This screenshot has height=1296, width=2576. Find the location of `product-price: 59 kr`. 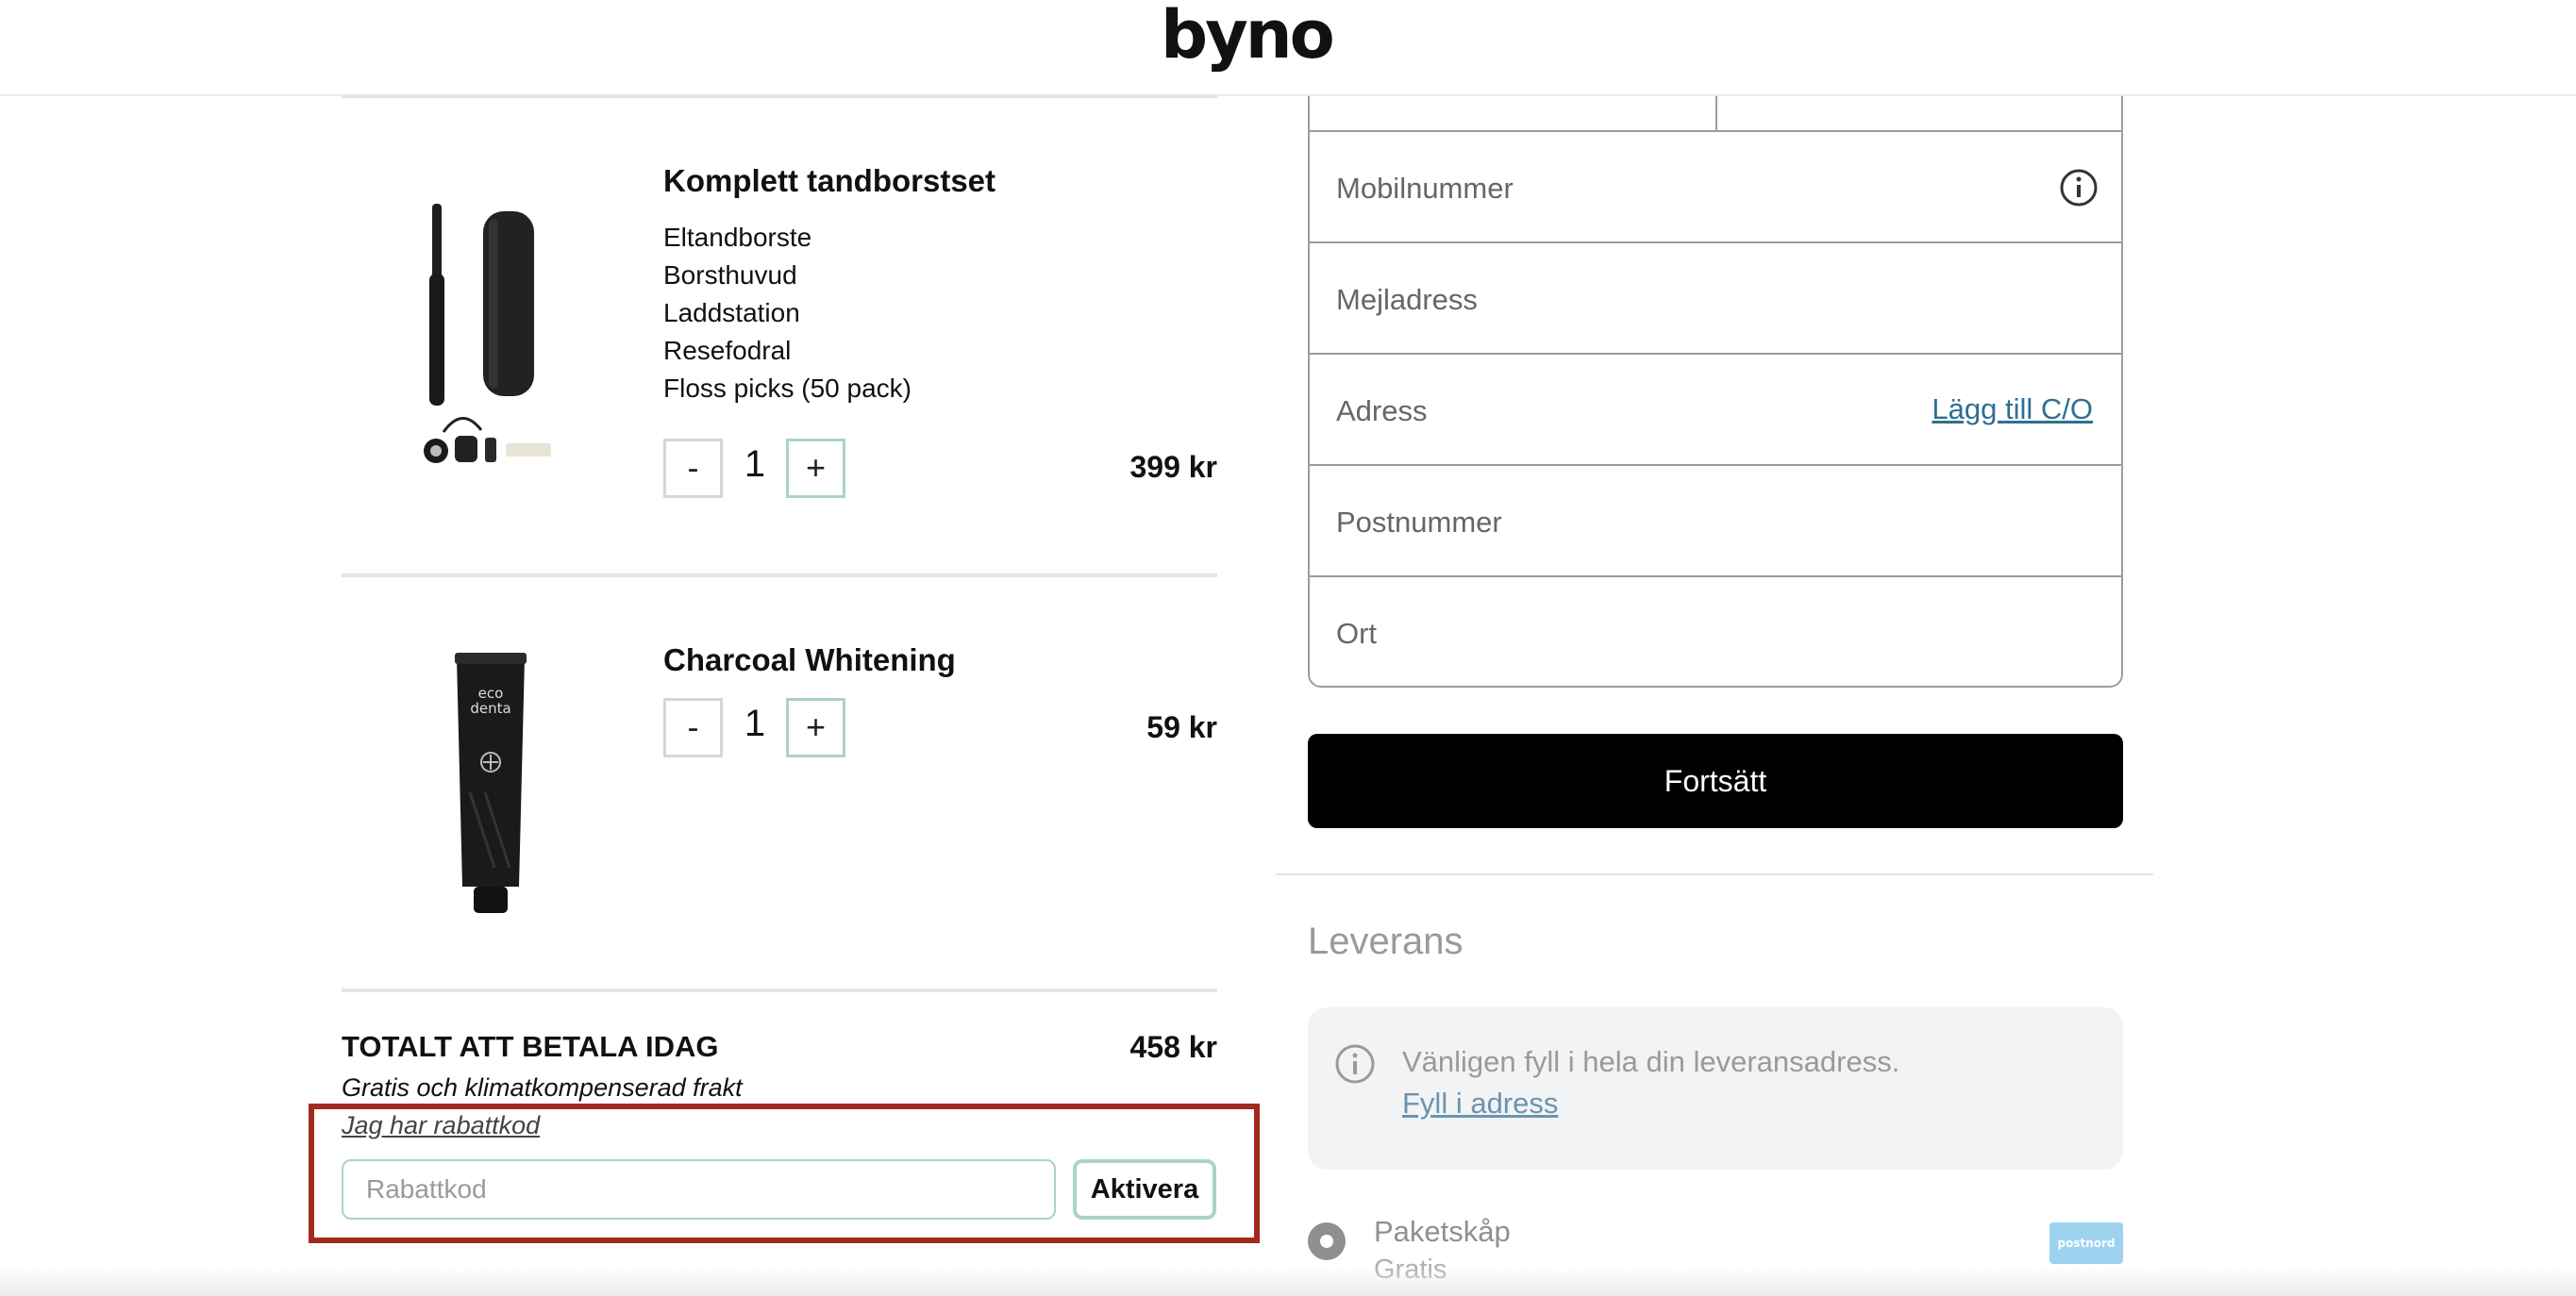

product-price: 59 kr is located at coordinates (1181, 727).